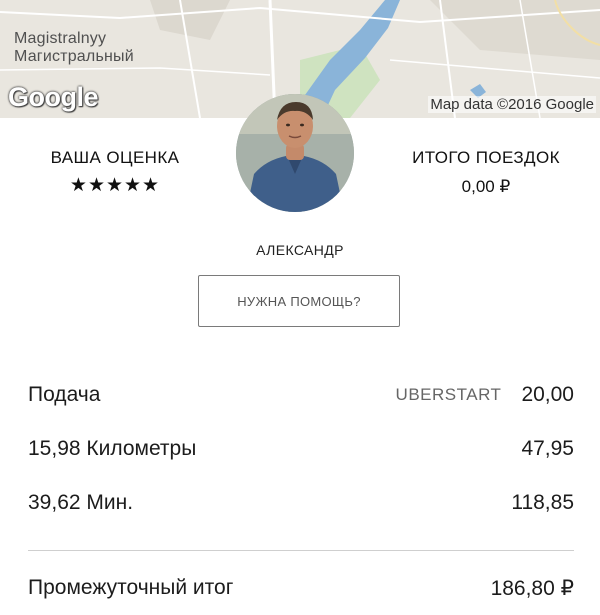  What do you see at coordinates (64, 394) in the screenshot?
I see `fare-row-label: Подача` at bounding box center [64, 394].